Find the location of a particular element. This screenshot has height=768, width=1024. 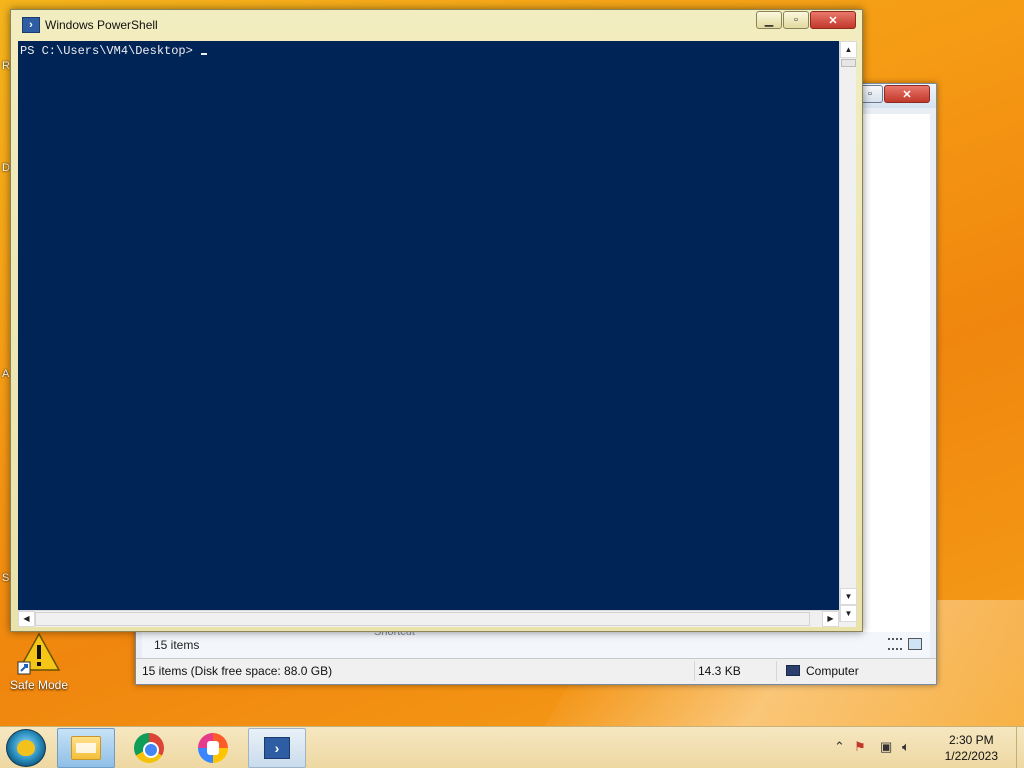

action-center-flag-icon: ⚑ is located at coordinates (860, 747).